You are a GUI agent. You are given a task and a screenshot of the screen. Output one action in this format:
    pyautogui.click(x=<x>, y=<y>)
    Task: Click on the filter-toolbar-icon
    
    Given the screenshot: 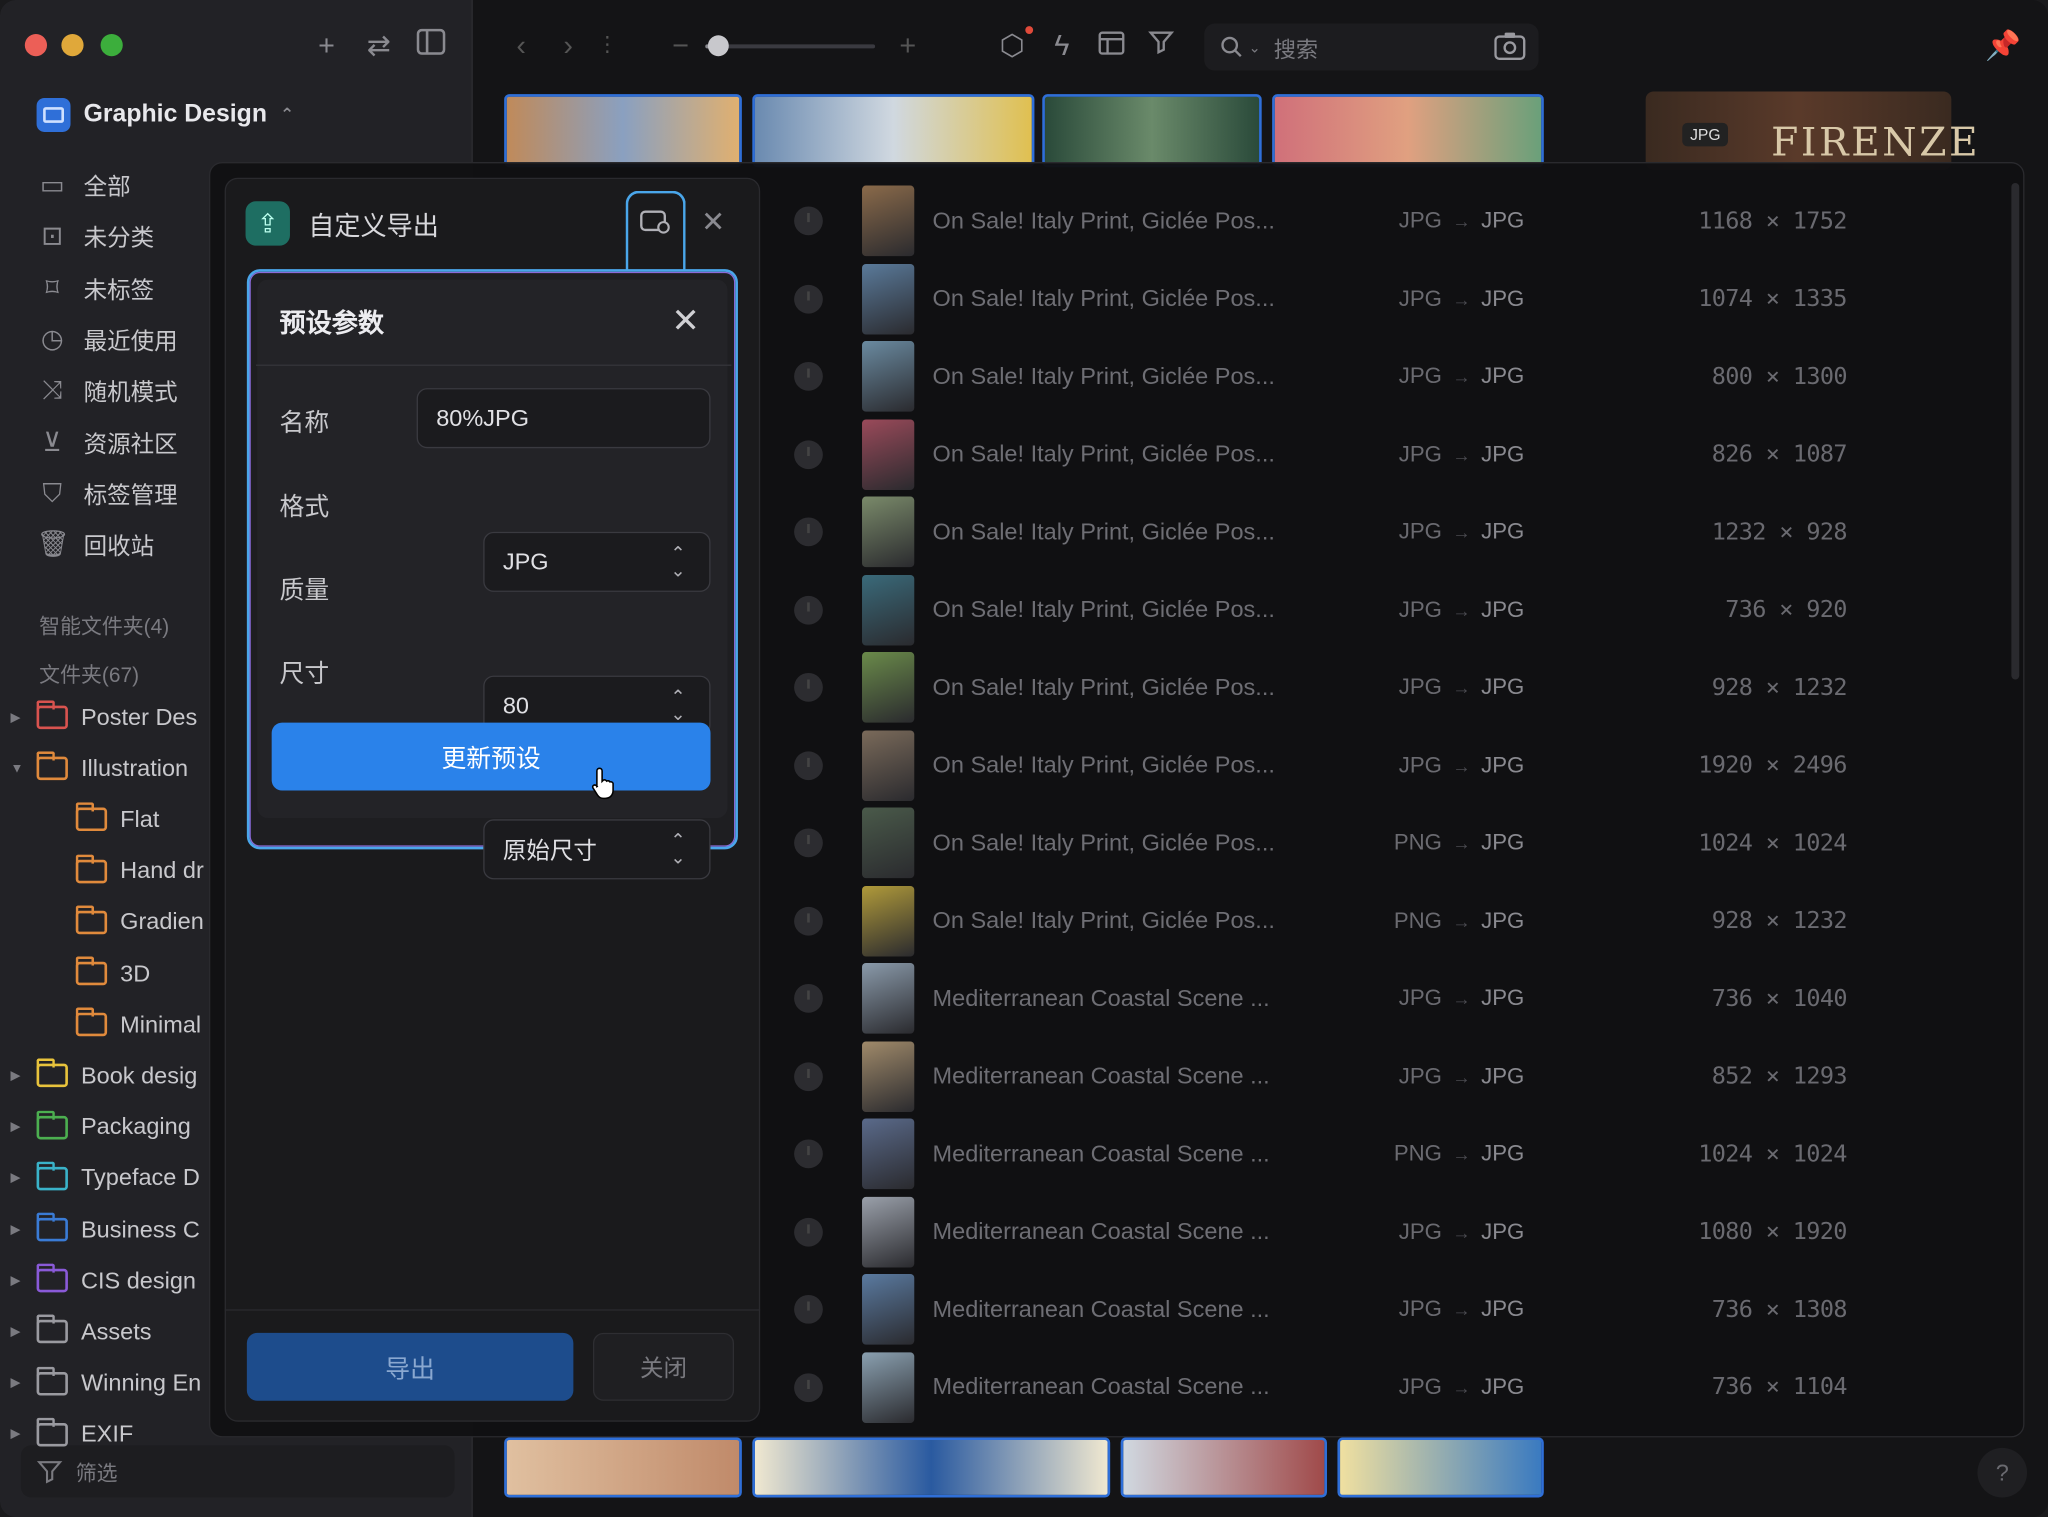 What is the action you would take?
    pyautogui.click(x=1161, y=46)
    